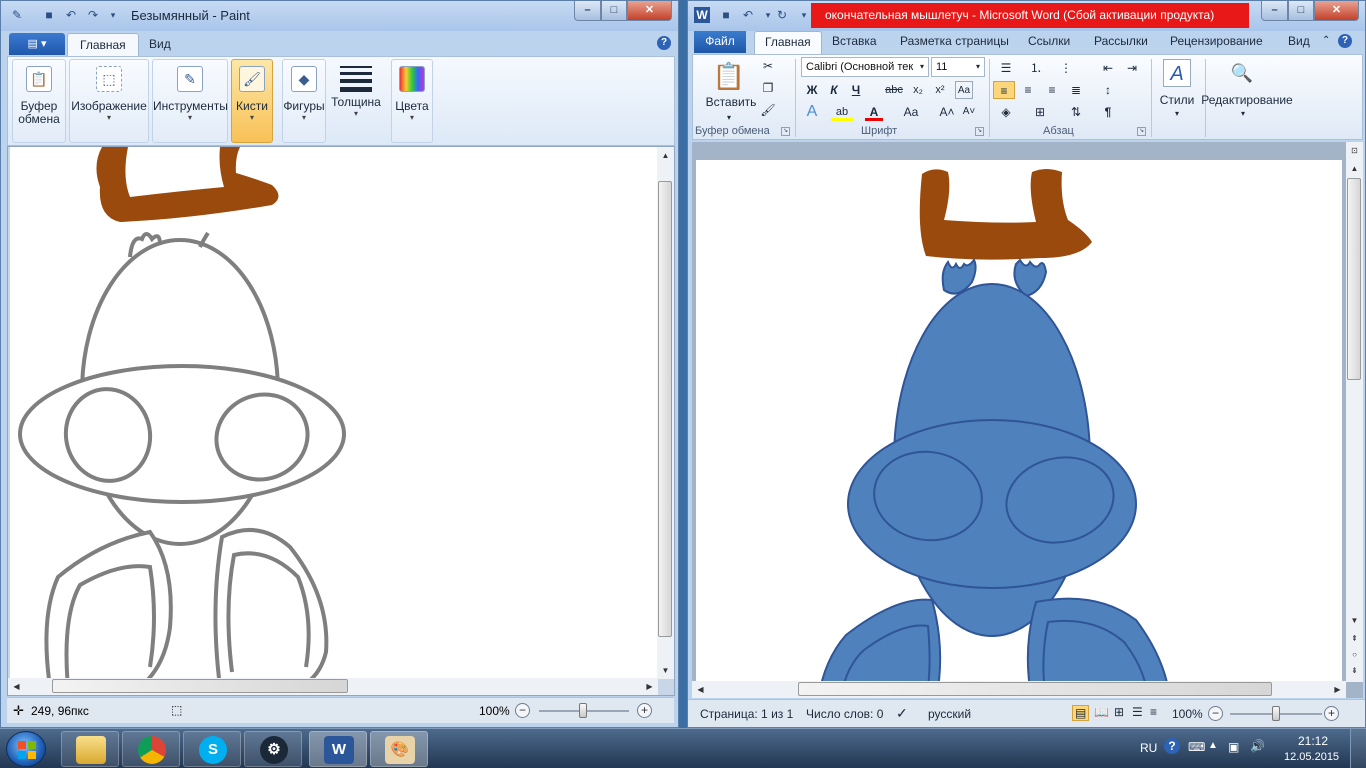 This screenshot has width=1366, height=768. Describe the element at coordinates (1354, 654) in the screenshot. I see `select-browse-object-icon: ○` at that location.